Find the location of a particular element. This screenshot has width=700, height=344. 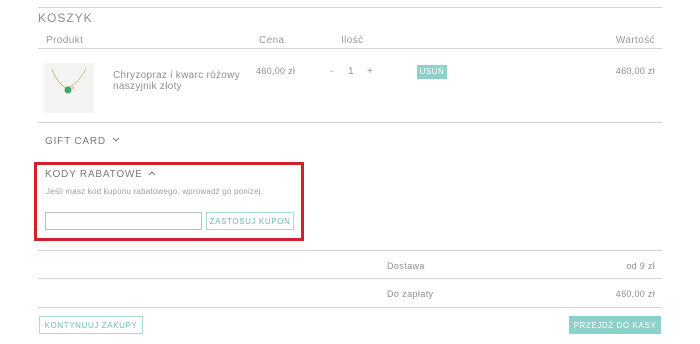

summary-top-divider is located at coordinates (350, 250).